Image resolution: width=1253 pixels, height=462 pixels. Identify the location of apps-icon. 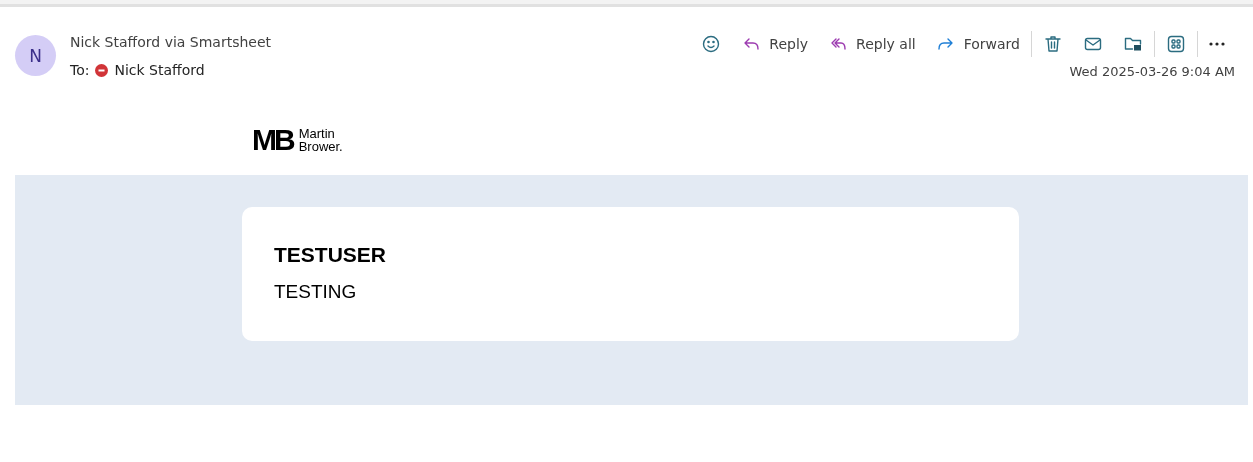
(1176, 44).